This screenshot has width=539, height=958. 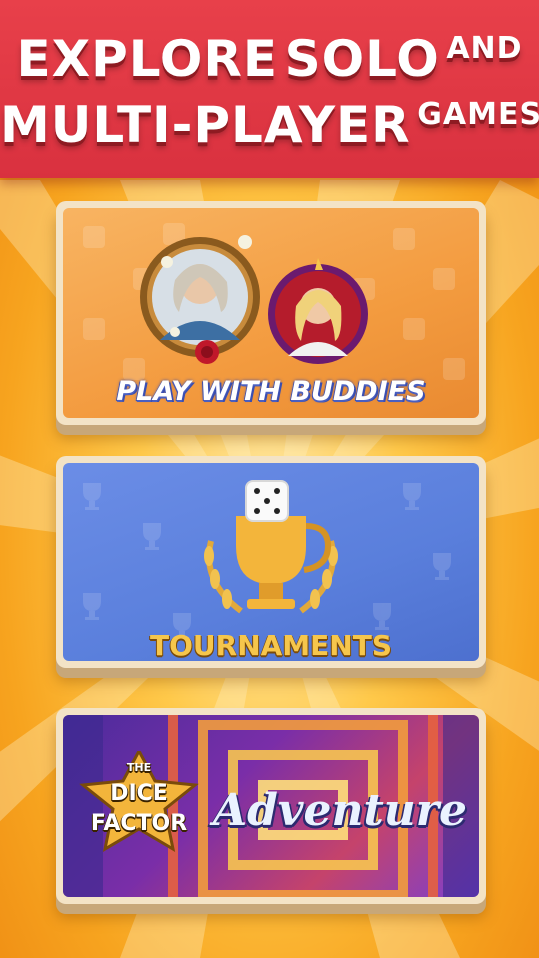 I want to click on adventure-panel: THE DICE FACTOR Adventure, so click(x=271, y=806).